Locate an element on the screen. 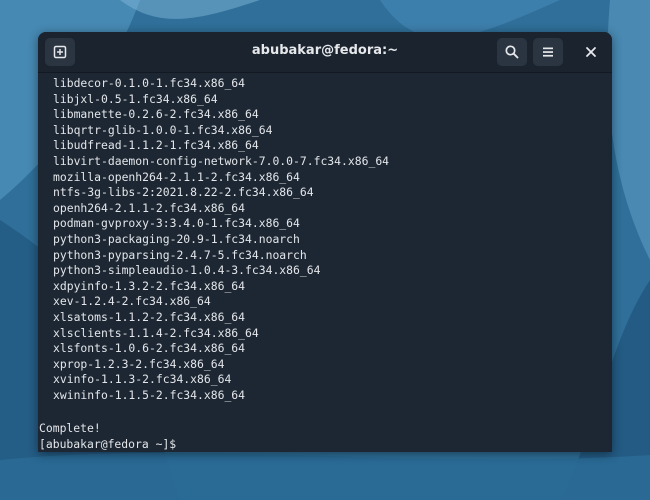 The height and width of the screenshot is (500, 650). package-line: mozilla-openh264-2.1.1-2.fc34.x86_64 is located at coordinates (176, 176).